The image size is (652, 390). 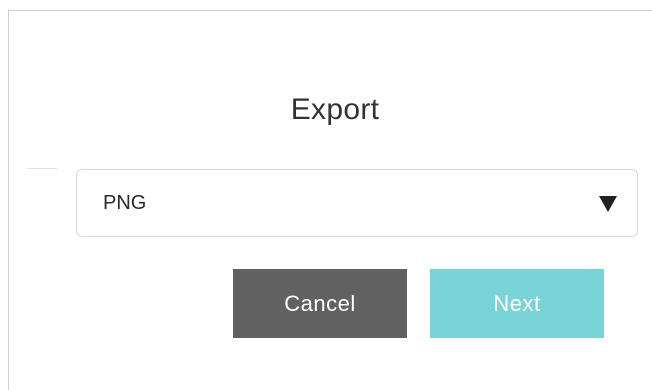 What do you see at coordinates (42, 168) in the screenshot?
I see `divider` at bounding box center [42, 168].